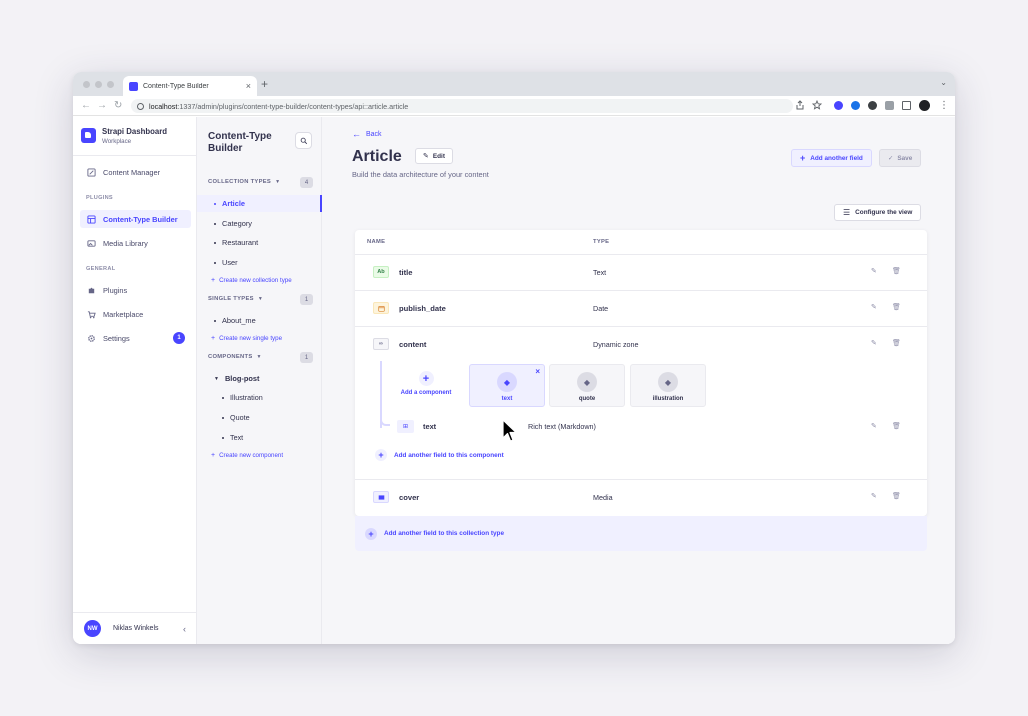 The height and width of the screenshot is (716, 1028). What do you see at coordinates (537, 371) in the screenshot?
I see `close-icon: ×` at bounding box center [537, 371].